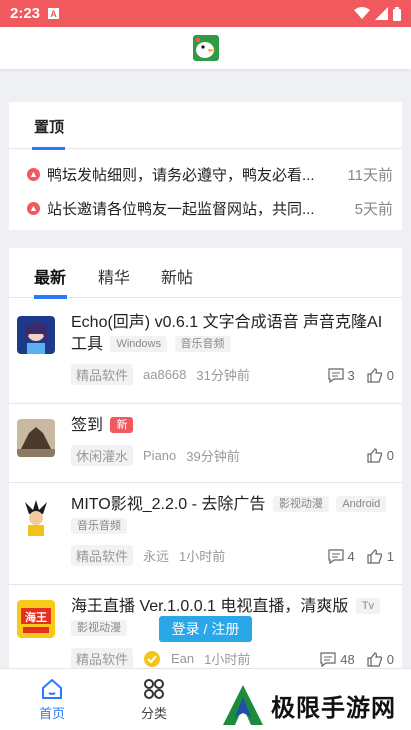 This screenshot has width=411, height=730. What do you see at coordinates (182, 658) in the screenshot?
I see `post-author: Ean` at bounding box center [182, 658].